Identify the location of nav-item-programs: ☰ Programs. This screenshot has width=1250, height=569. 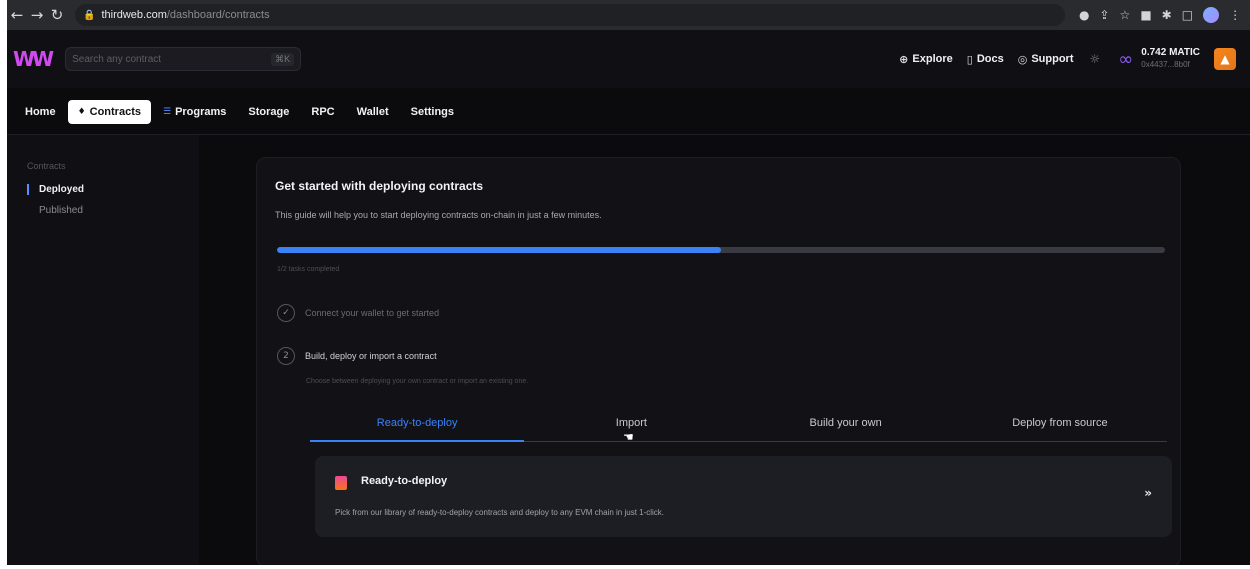
(194, 112).